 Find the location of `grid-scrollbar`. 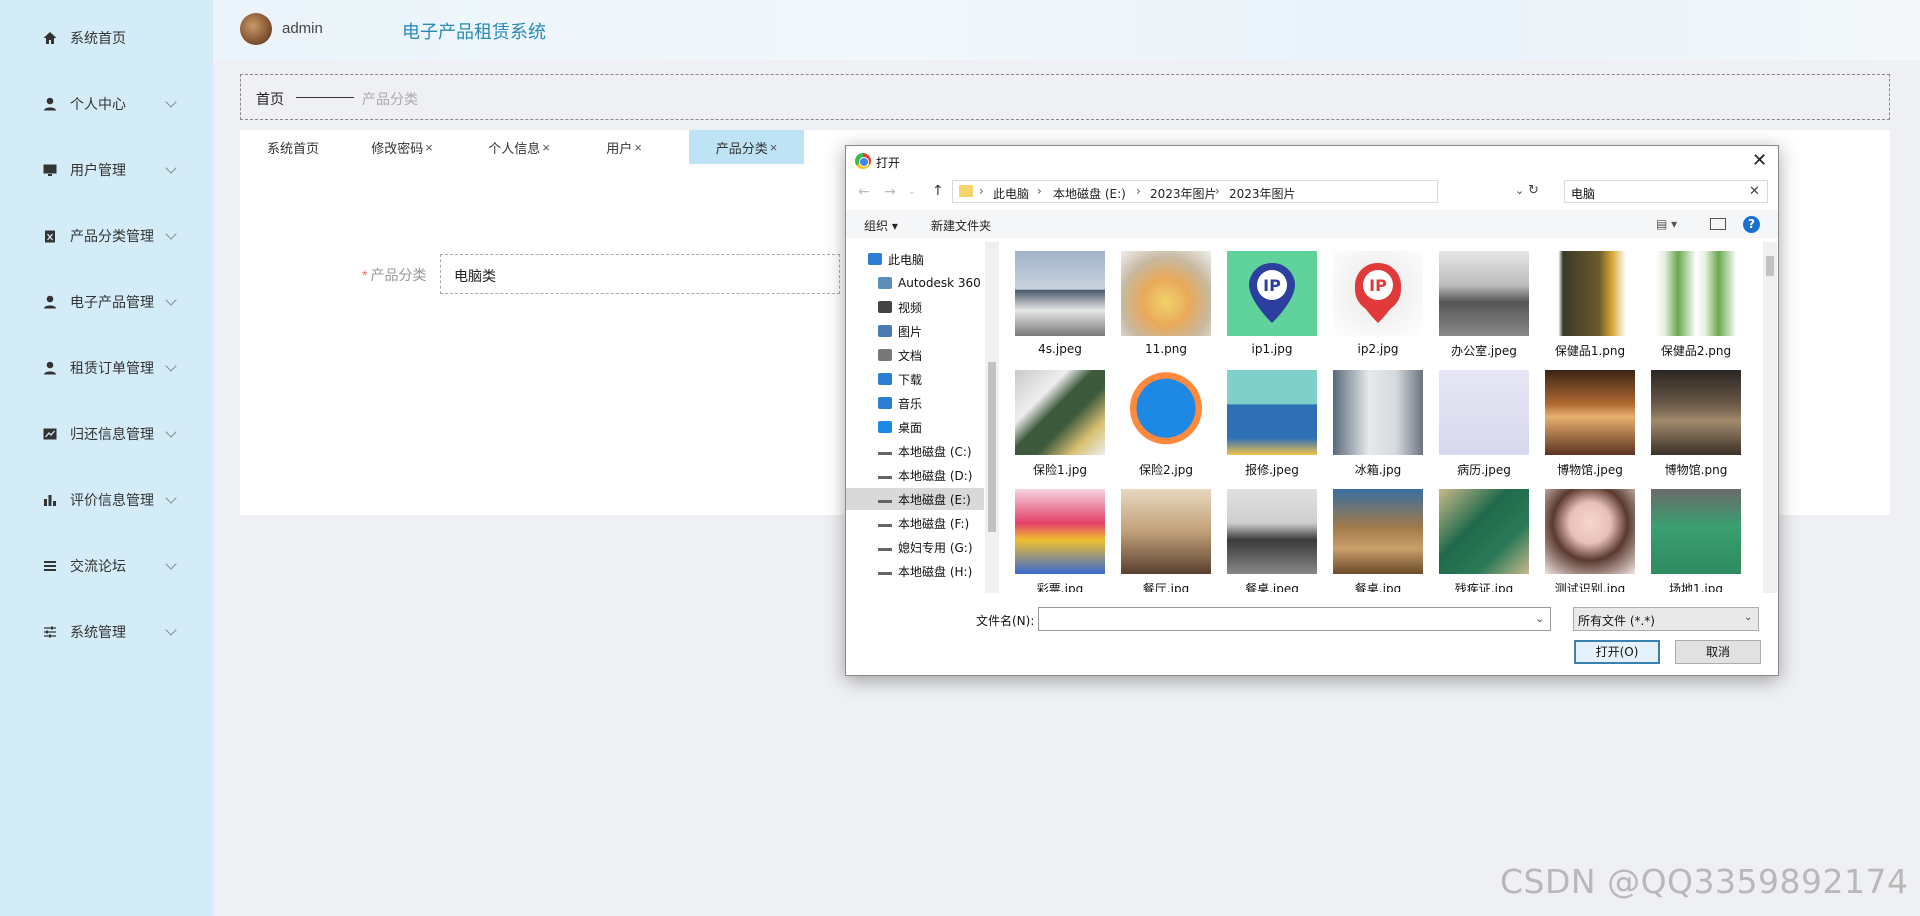

grid-scrollbar is located at coordinates (1770, 417).